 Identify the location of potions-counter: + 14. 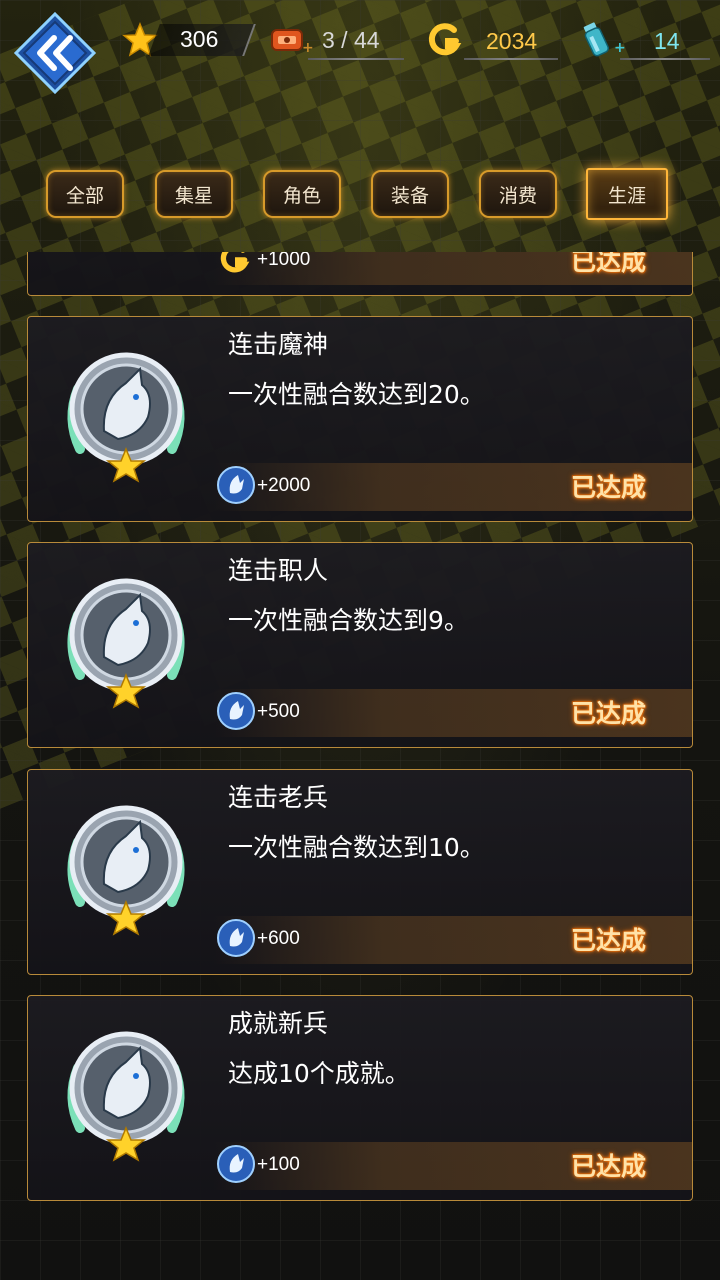
(645, 41).